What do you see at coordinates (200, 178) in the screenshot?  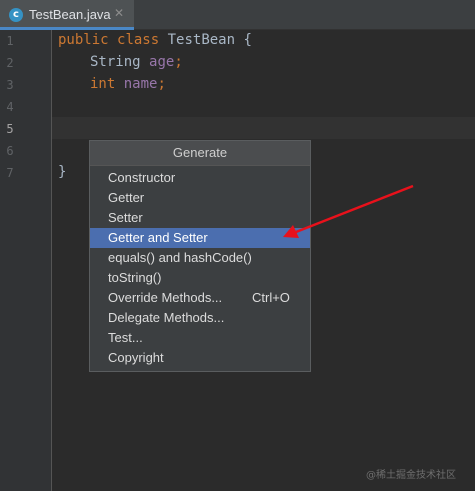 I see `menu-item-constructor: Constructor` at bounding box center [200, 178].